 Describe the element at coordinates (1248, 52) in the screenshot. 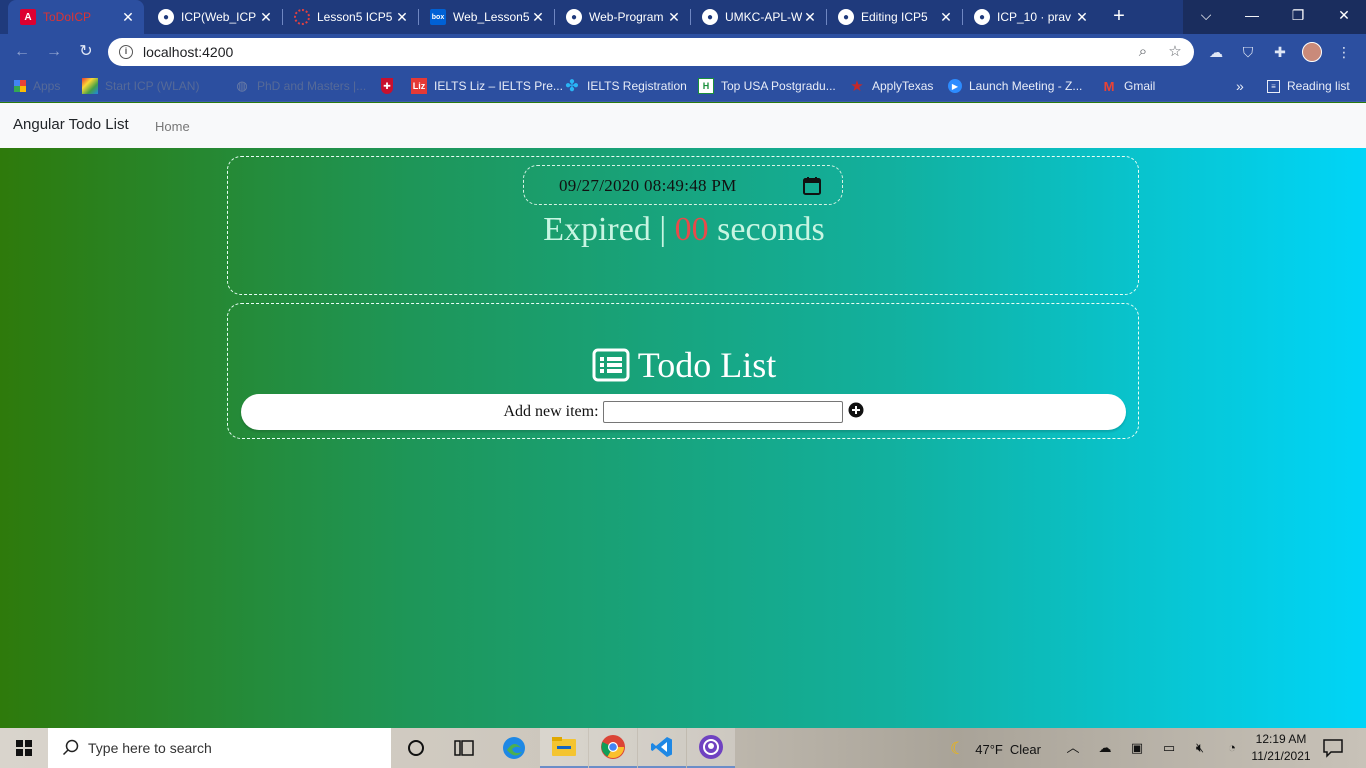

I see `extension-shield-icon: ⛉` at that location.